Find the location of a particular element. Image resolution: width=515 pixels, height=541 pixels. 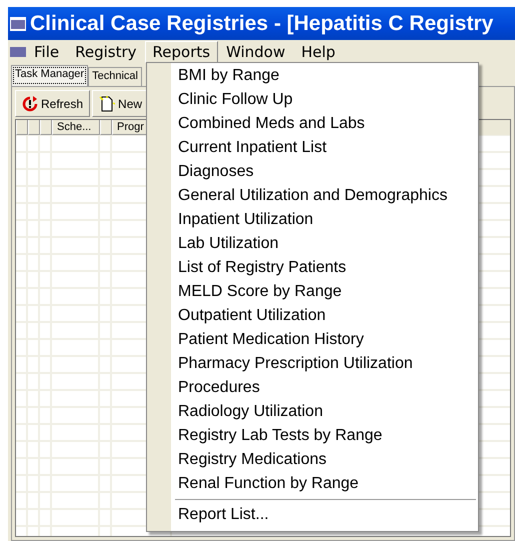

menu-item: Patient Medication History is located at coordinates (312, 340).